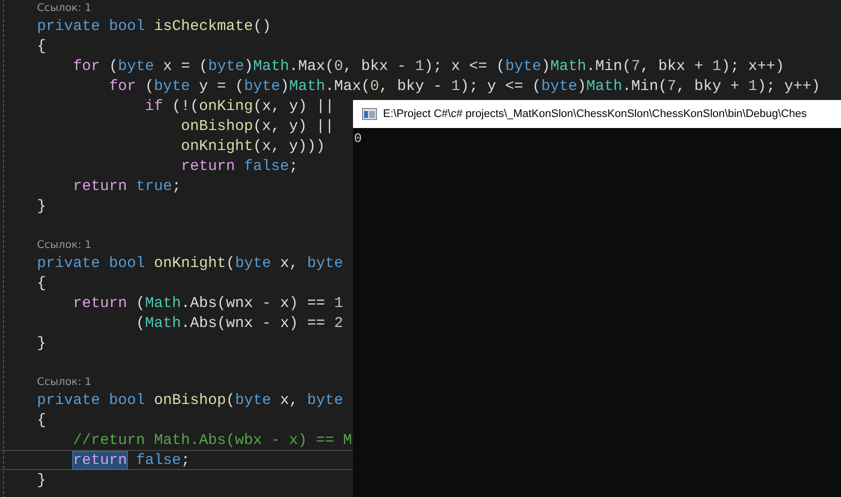 This screenshot has width=841, height=497. Describe the element at coordinates (208, 303) in the screenshot. I see `code-line: return (Math.Abs(wnx - x) == 1` at that location.